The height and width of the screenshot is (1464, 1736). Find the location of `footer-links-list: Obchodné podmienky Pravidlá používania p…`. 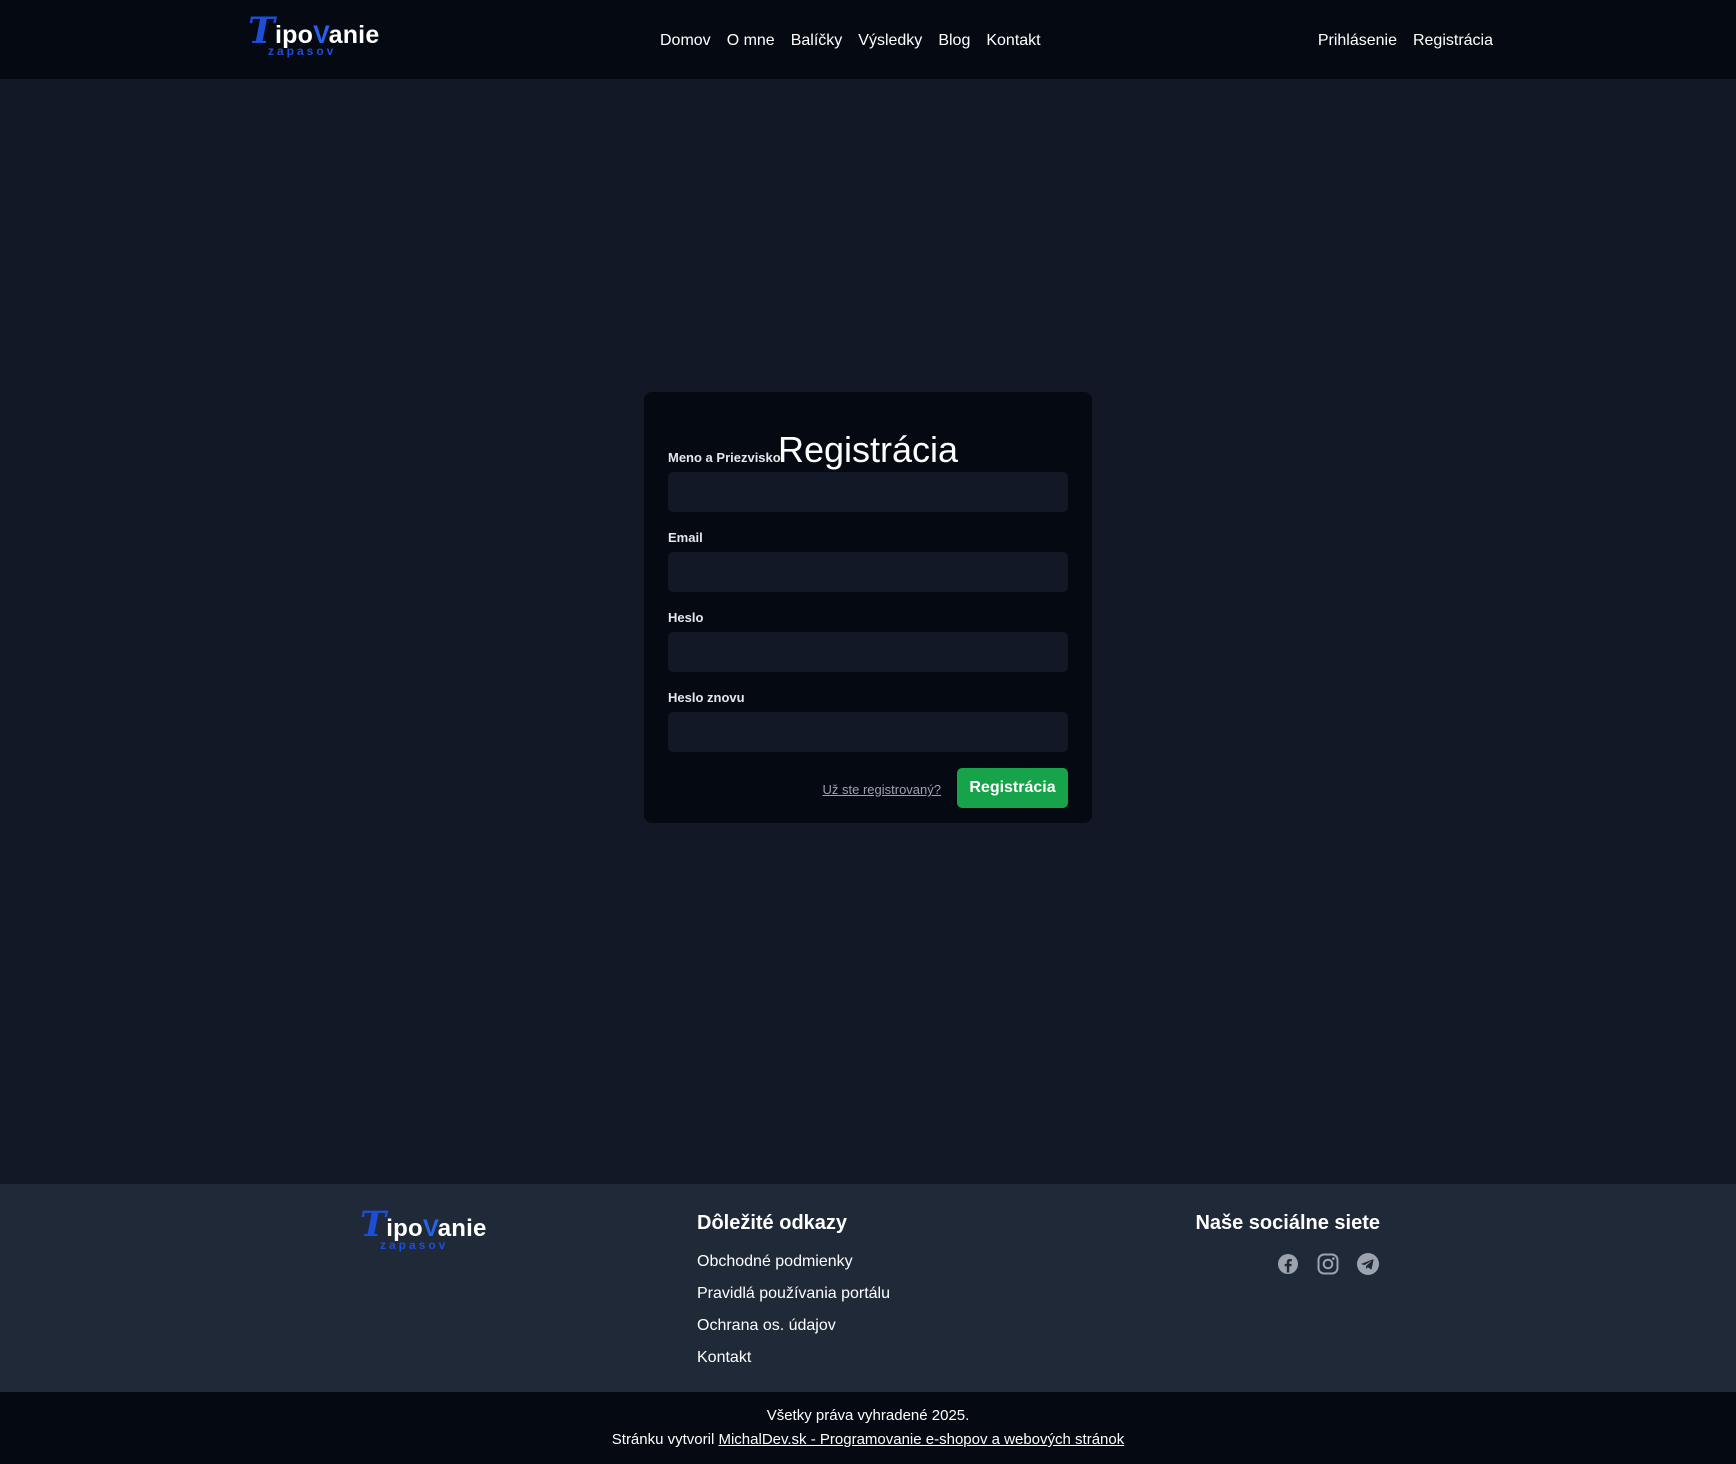

footer-links-list: Obchodné podmienky Pravidlá používania p… is located at coordinates (793, 1316).